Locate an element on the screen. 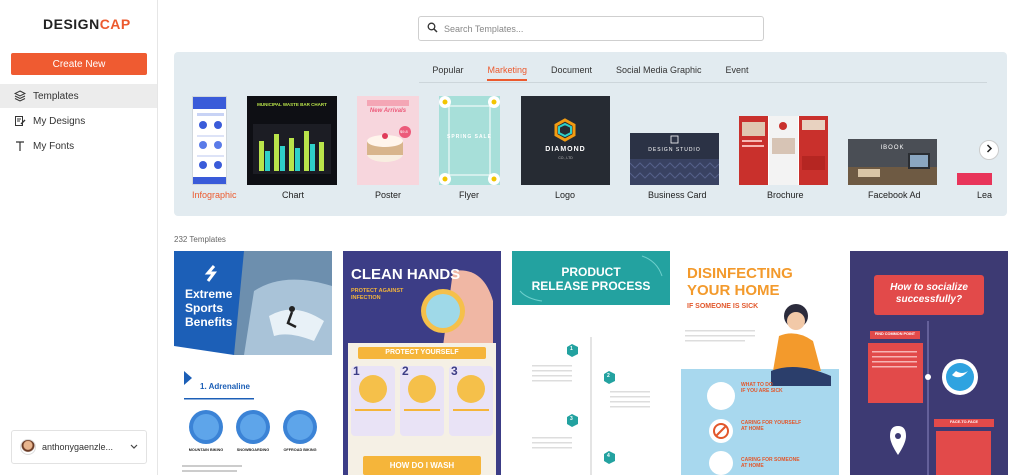 Image resolution: width=1024 pixels, height=475 pixels. card-tag: FACE-TO-FACE is located at coordinates (964, 422).